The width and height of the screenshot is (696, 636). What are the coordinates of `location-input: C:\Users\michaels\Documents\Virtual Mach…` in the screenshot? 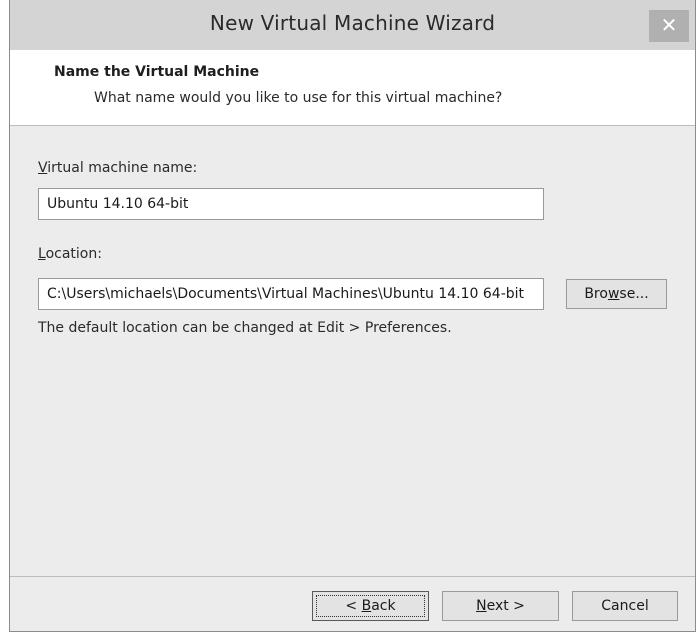 It's located at (291, 294).